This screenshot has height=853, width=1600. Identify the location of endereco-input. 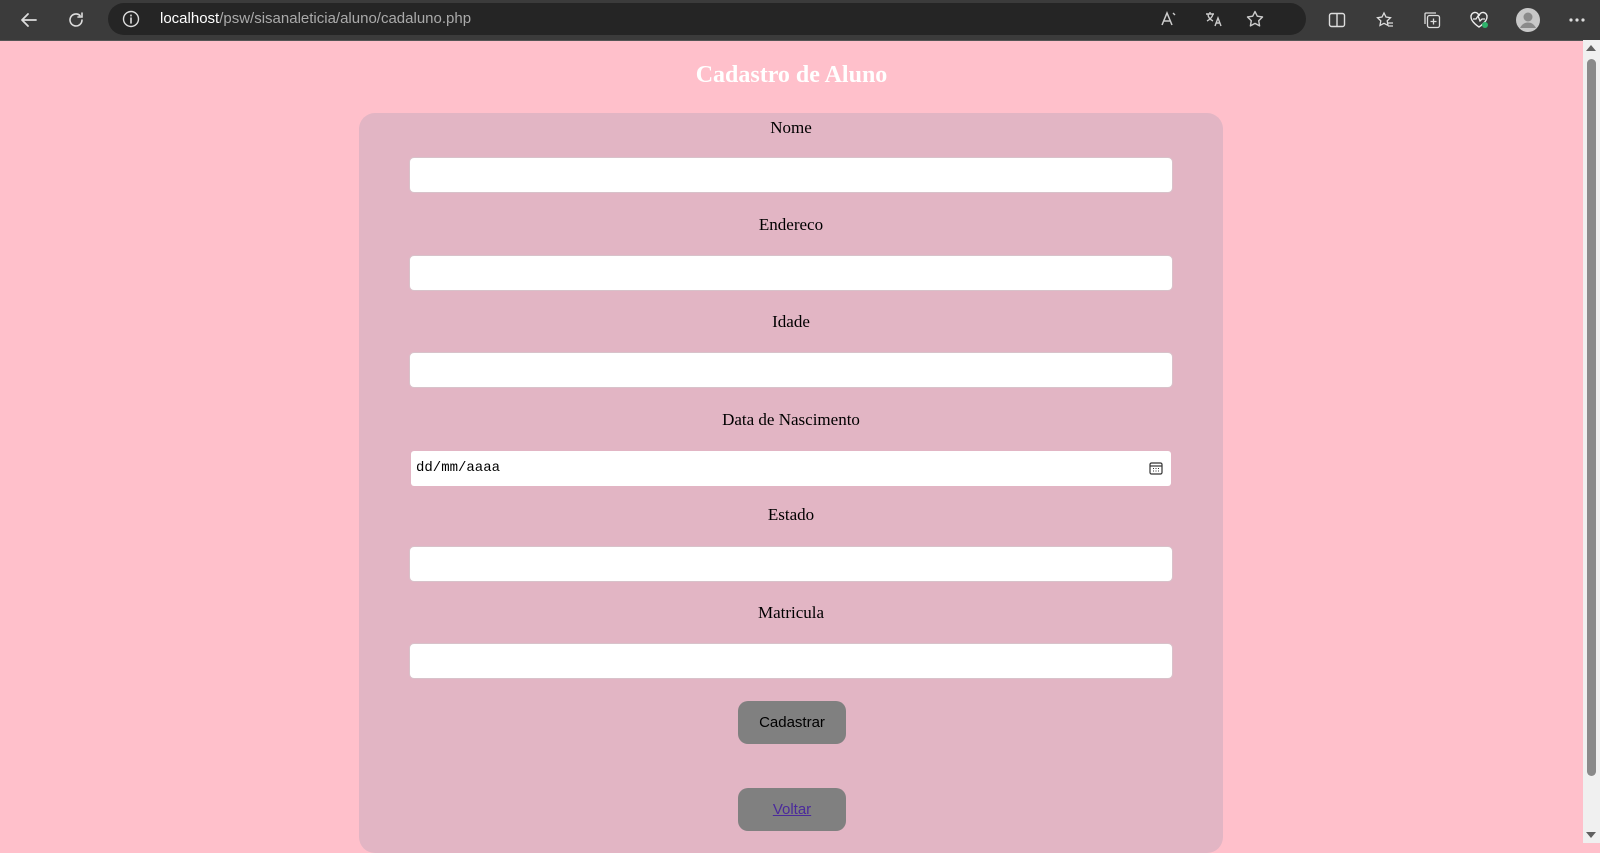
(791, 273).